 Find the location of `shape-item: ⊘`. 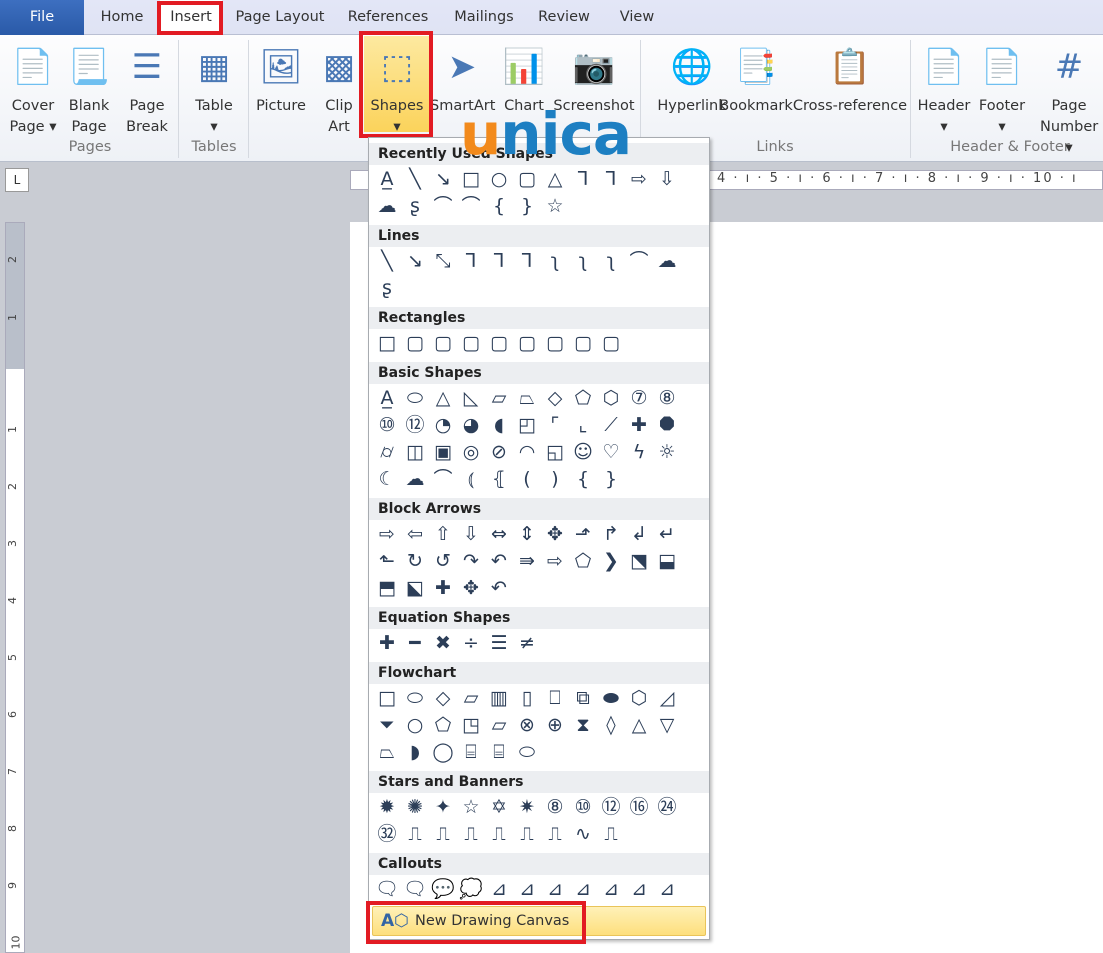

shape-item: ⊘ is located at coordinates (499, 452).